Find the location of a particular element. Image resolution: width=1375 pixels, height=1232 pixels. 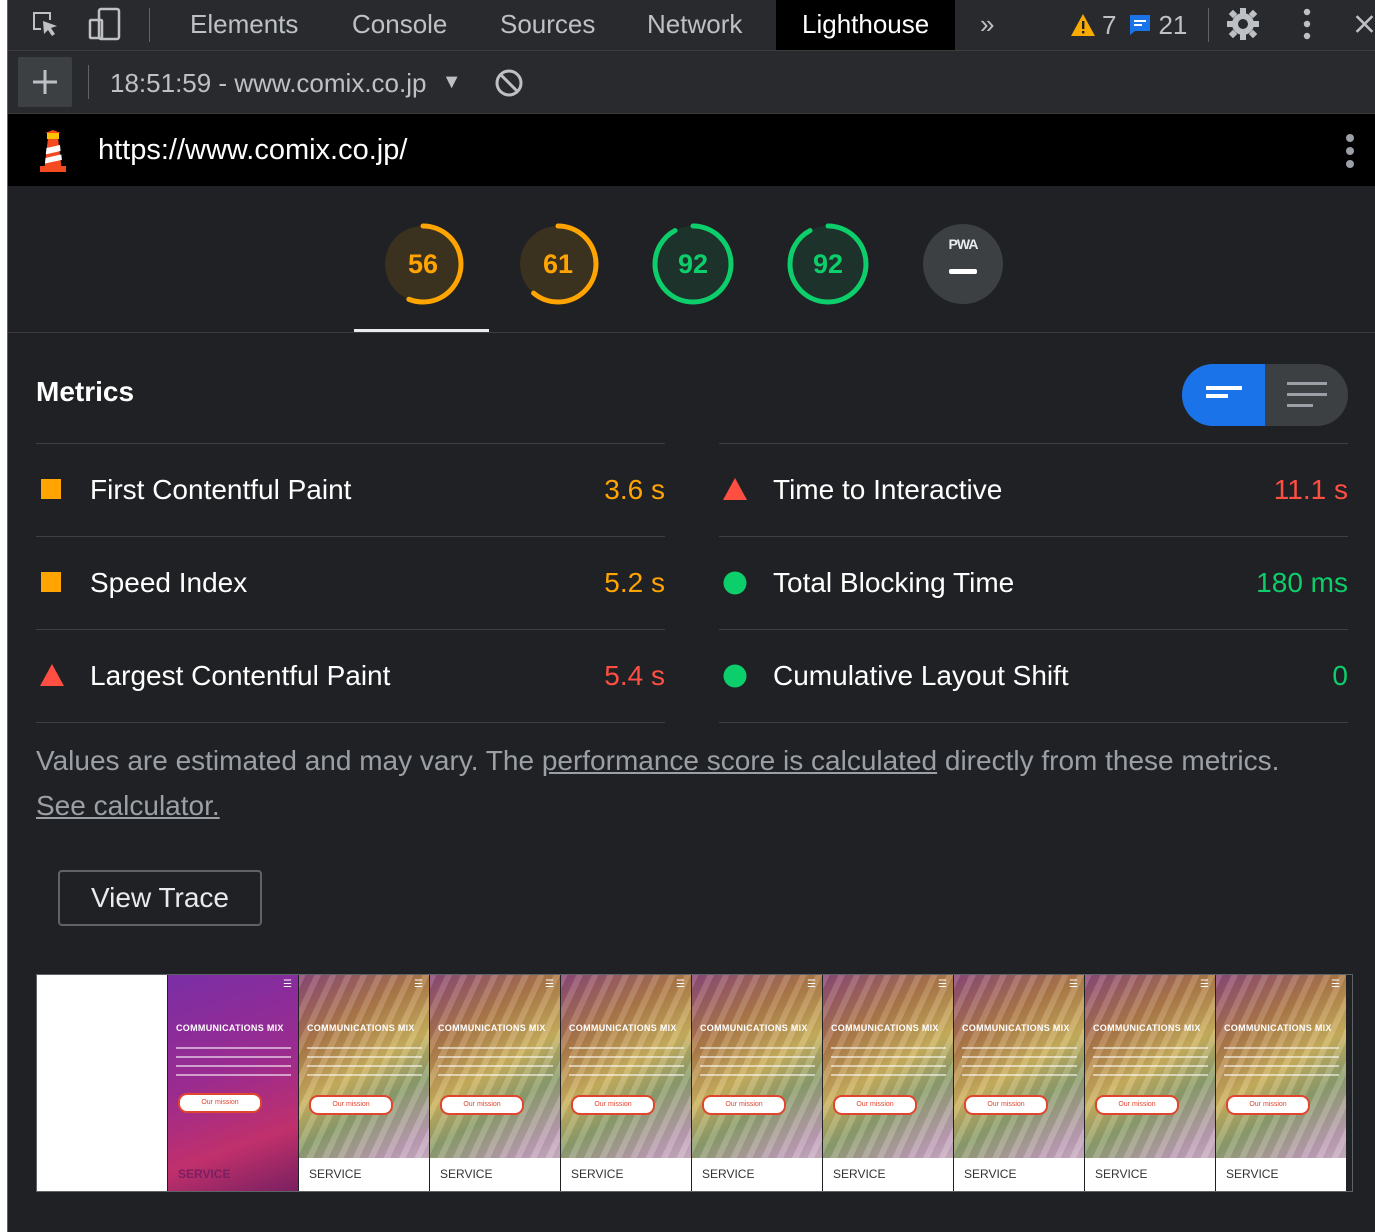

score-calculated-link: performance score is calculated is located at coordinates (739, 760).